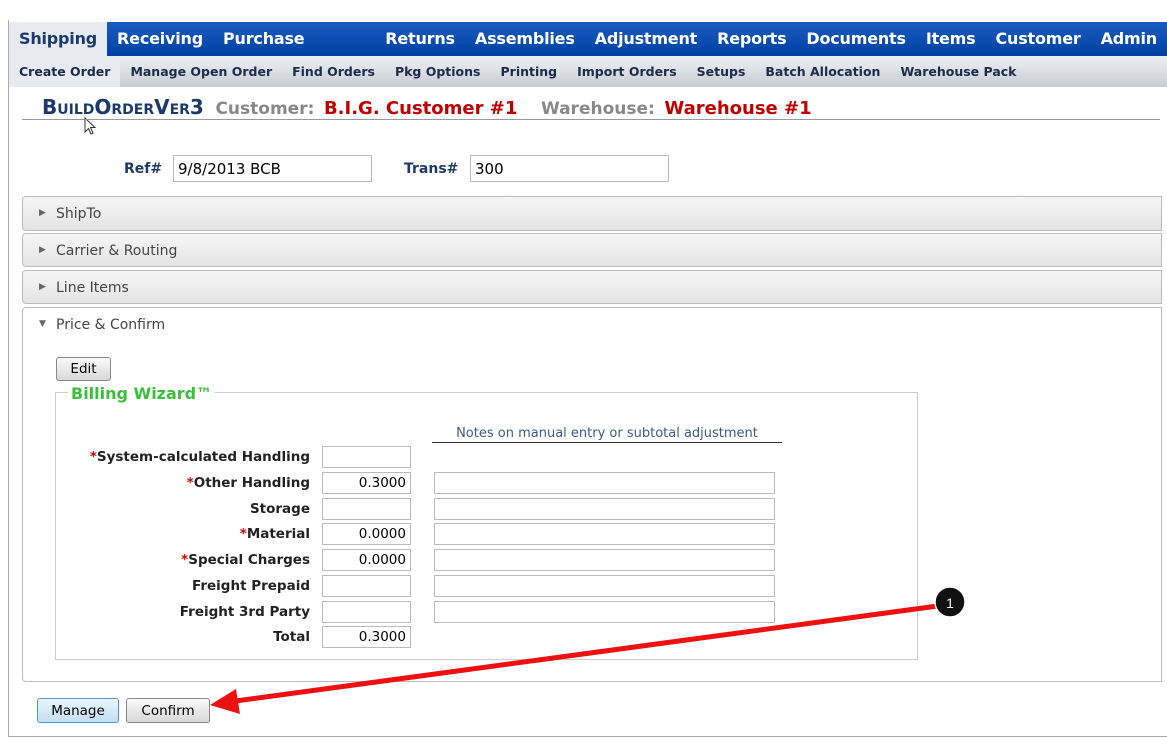 The width and height of the screenshot is (1167, 738). What do you see at coordinates (92, 288) in the screenshot?
I see `section-title: Line Items` at bounding box center [92, 288].